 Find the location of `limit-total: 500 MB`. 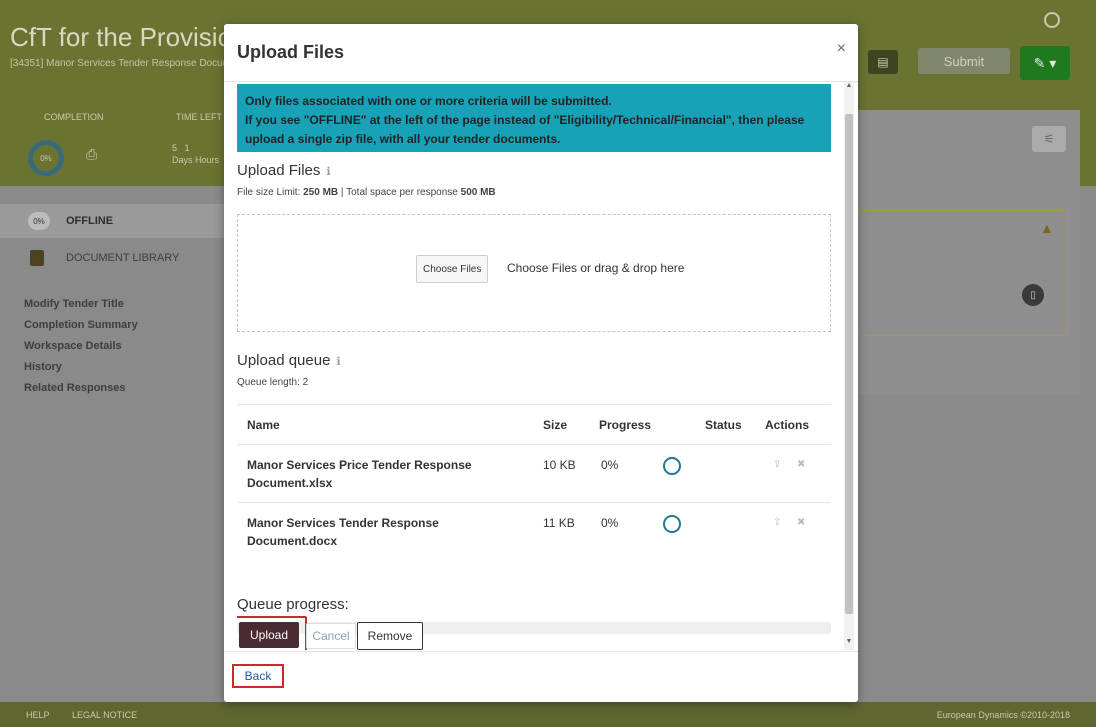

limit-total: 500 MB is located at coordinates (478, 192).